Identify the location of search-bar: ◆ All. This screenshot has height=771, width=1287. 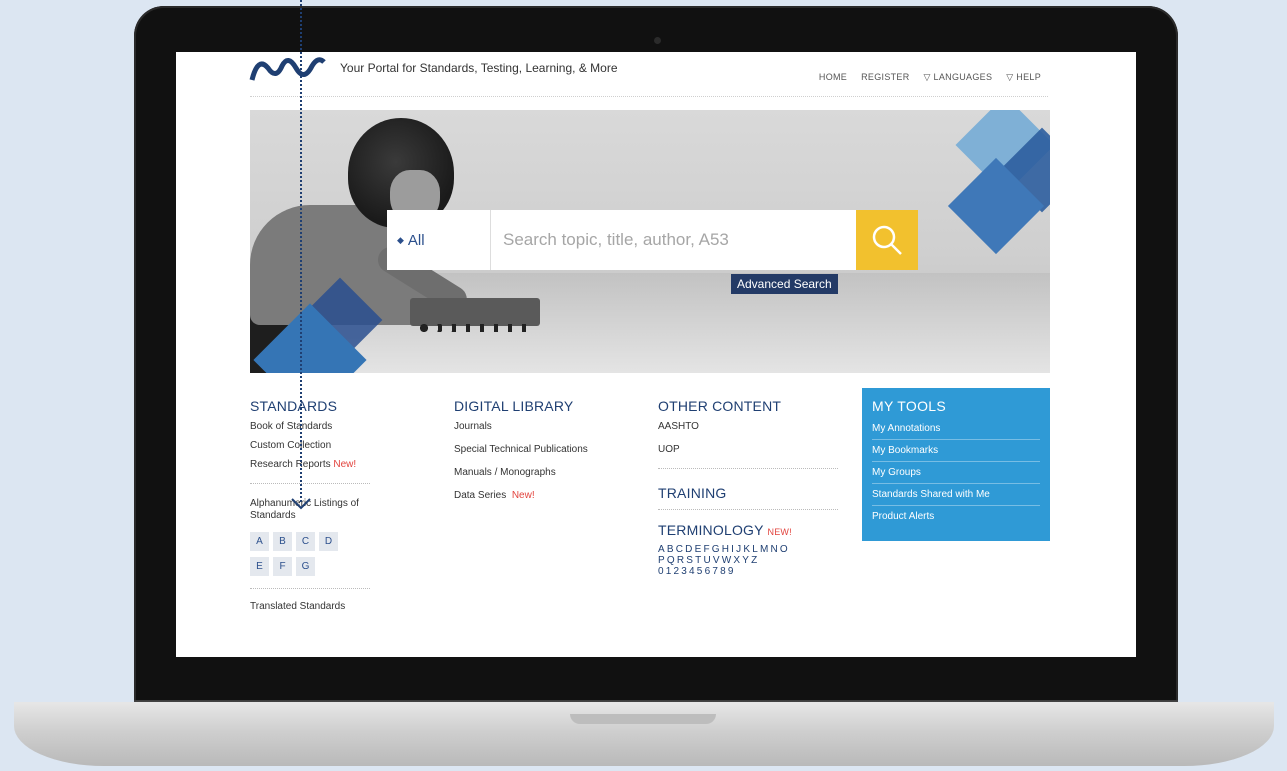
(622, 240).